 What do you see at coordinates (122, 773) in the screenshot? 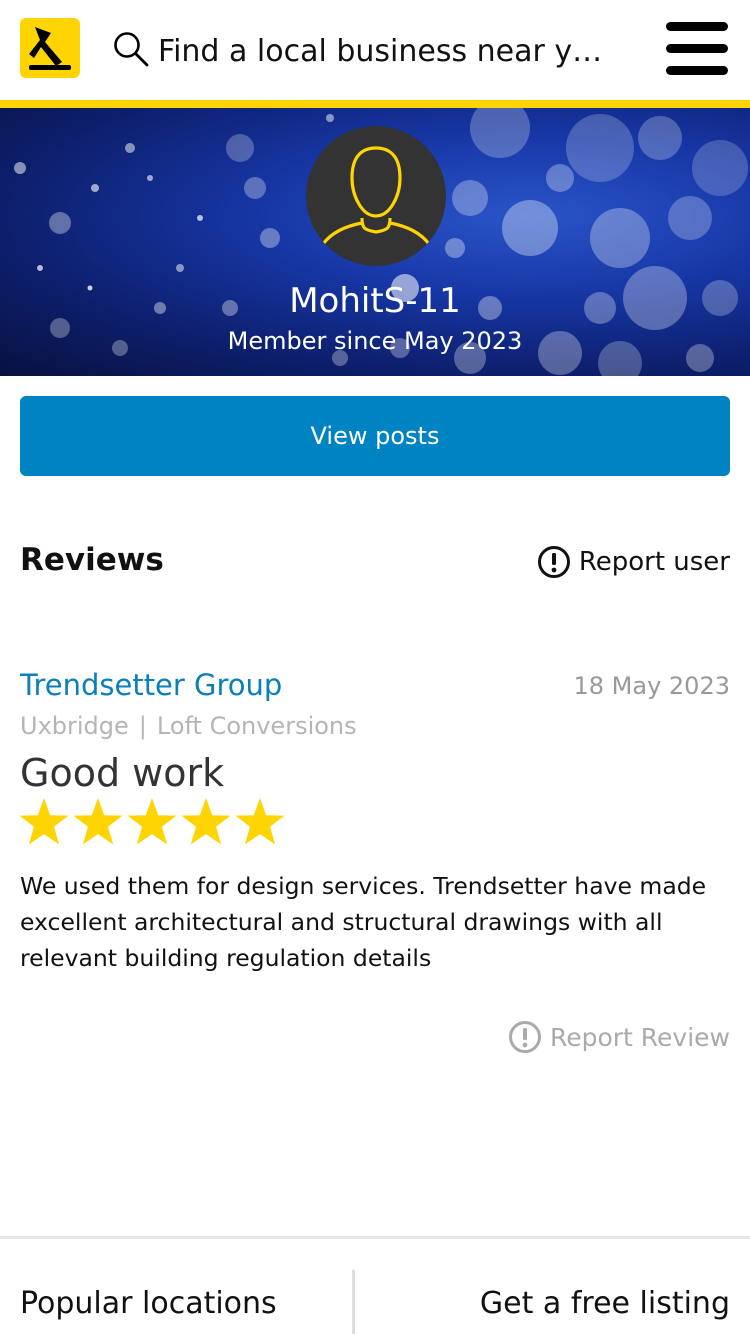
I see `review-title: Good work` at bounding box center [122, 773].